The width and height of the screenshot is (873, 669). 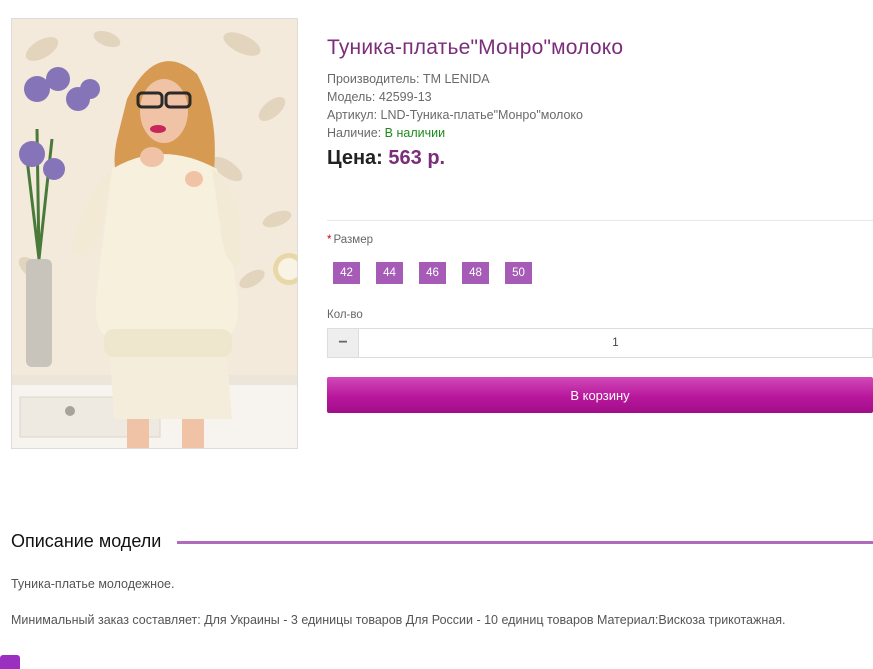 I want to click on size-option-46: 46, so click(x=432, y=273).